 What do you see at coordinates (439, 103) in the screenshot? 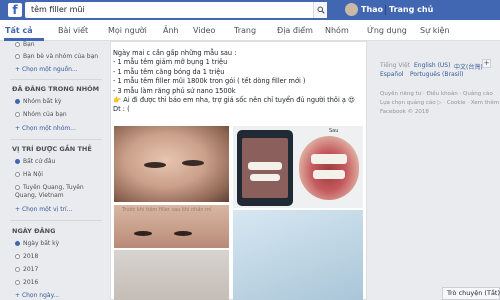
I see `footer-links: Lựa chọn quảng cáo ▷ · Cookie · Xem thêm` at bounding box center [439, 103].